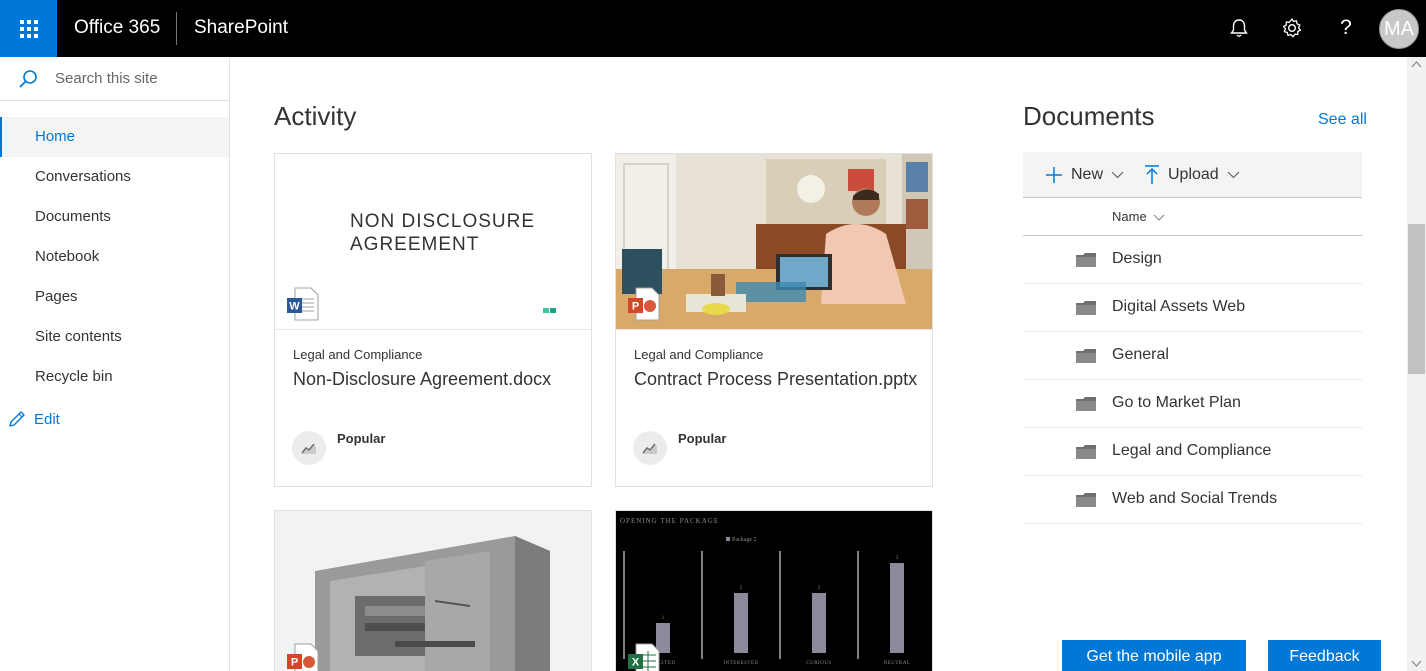 The width and height of the screenshot is (1426, 671). I want to click on photo-thumbnail: P, so click(774, 242).